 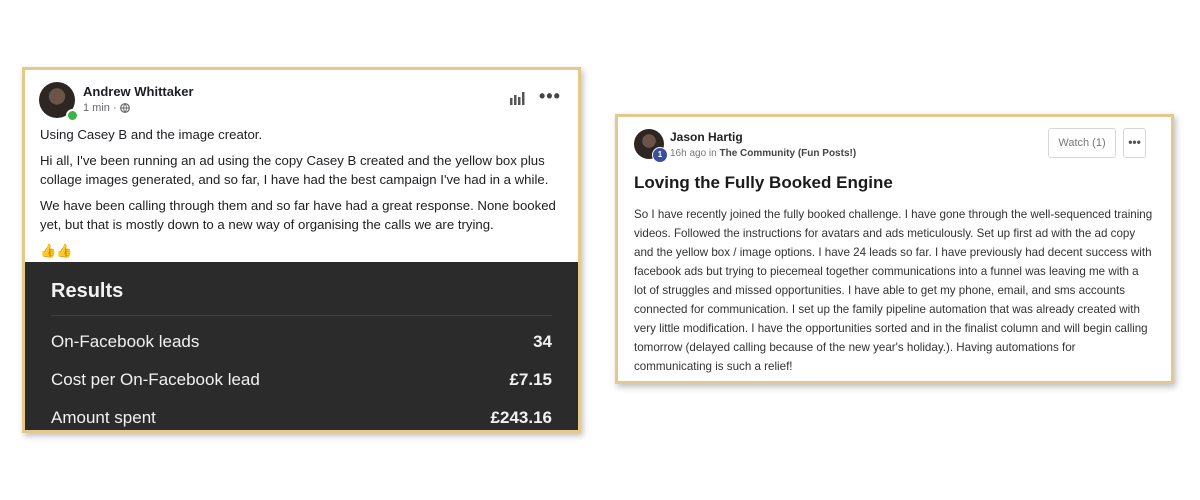 I want to click on author-name: Andrew Whittaker, so click(x=138, y=91).